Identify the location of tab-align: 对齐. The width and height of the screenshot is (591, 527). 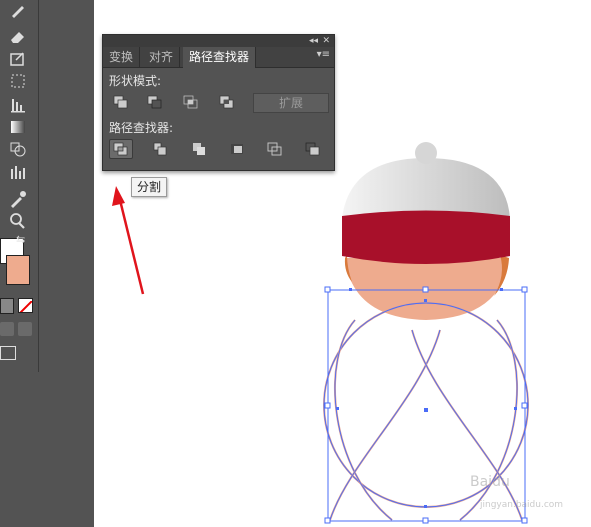
(162, 57).